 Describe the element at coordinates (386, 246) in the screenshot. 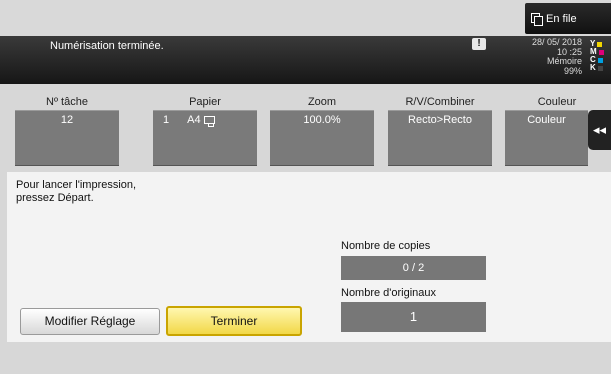

I see `copies-label: Nombre de copies` at that location.